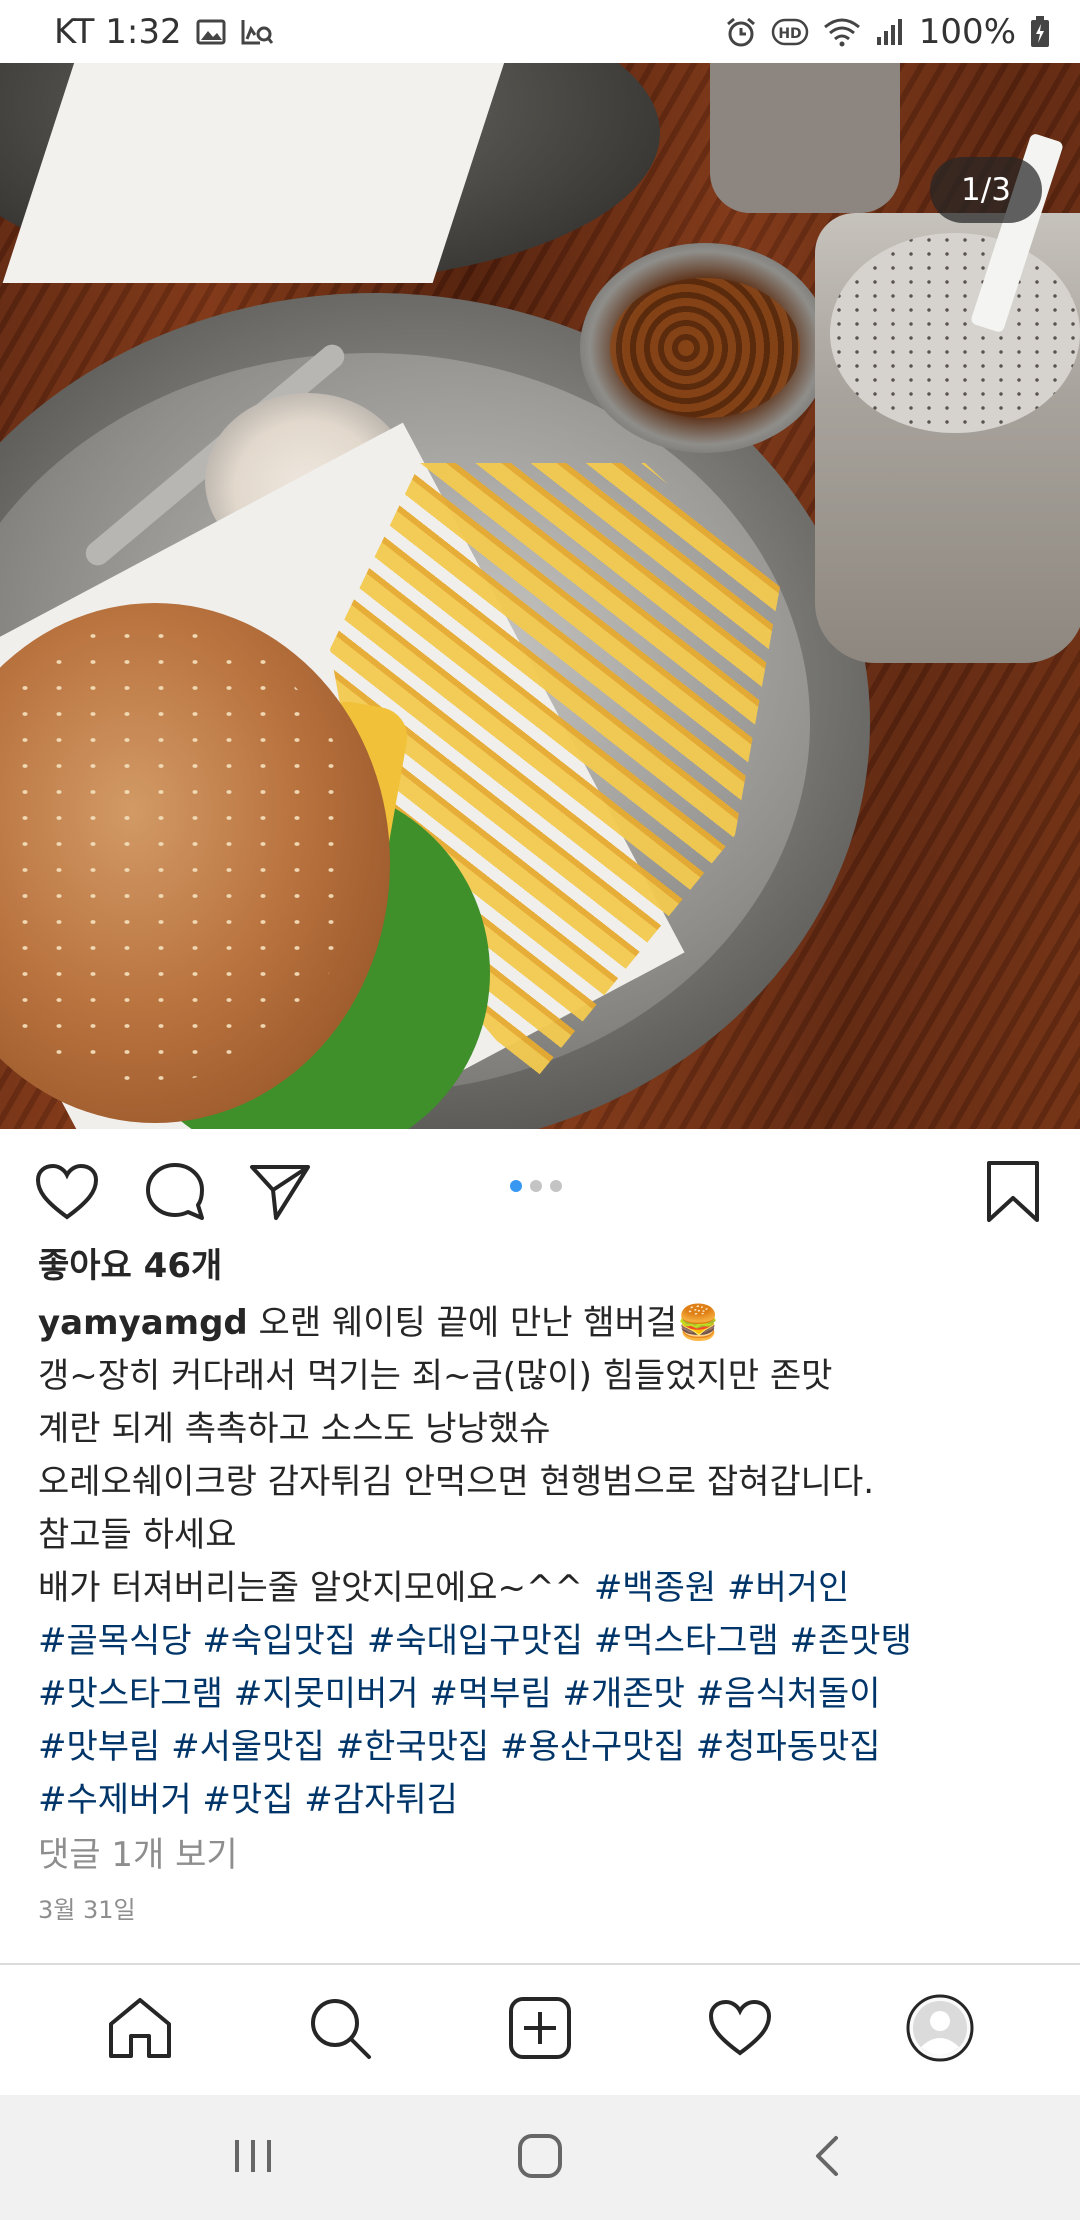 The width and height of the screenshot is (1080, 2220). Describe the element at coordinates (279, 1641) in the screenshot. I see `hashtag: #숙입맛집` at that location.